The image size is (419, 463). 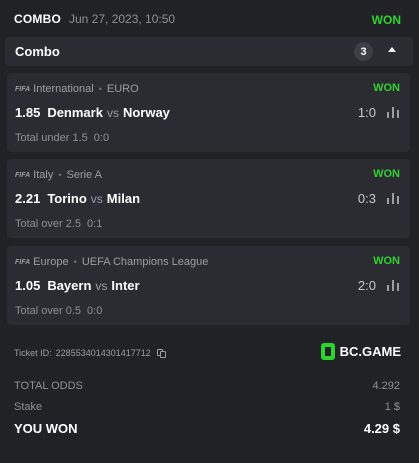 I want to click on match-line: 1.05 Bayern vs Inter, so click(x=77, y=285).